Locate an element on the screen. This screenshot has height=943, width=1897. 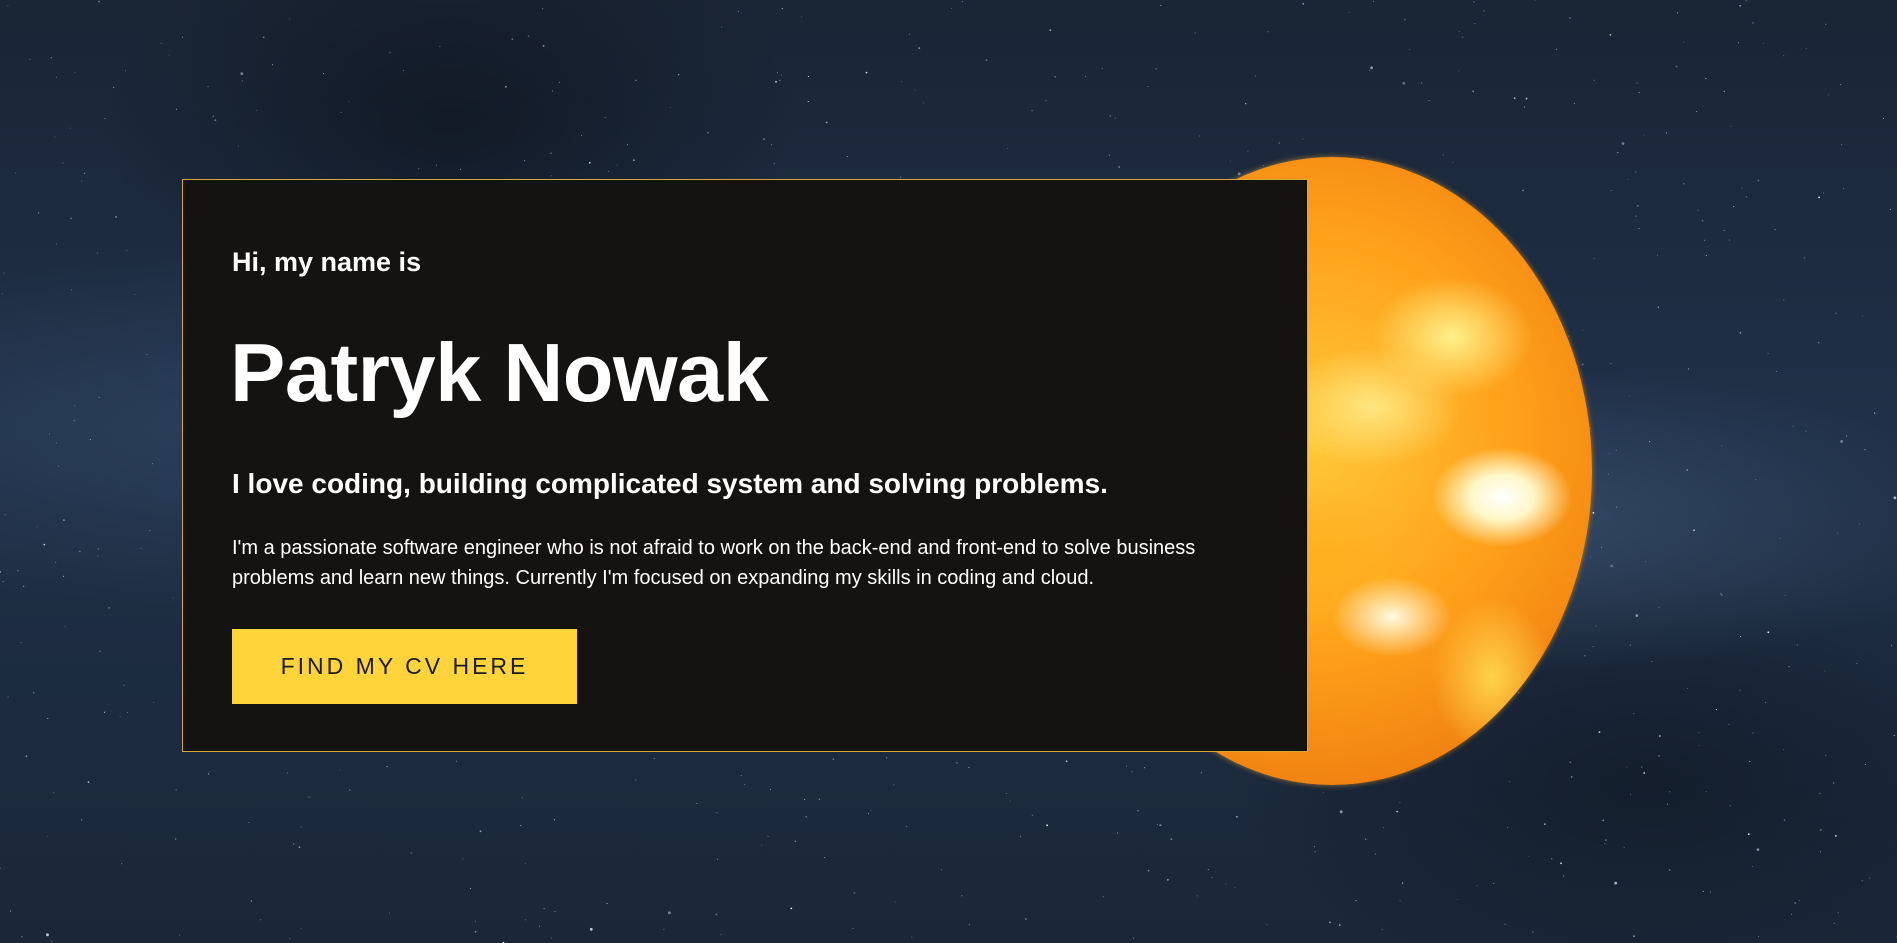
find-cv-button: FIND MY CV HERE is located at coordinates (404, 666).